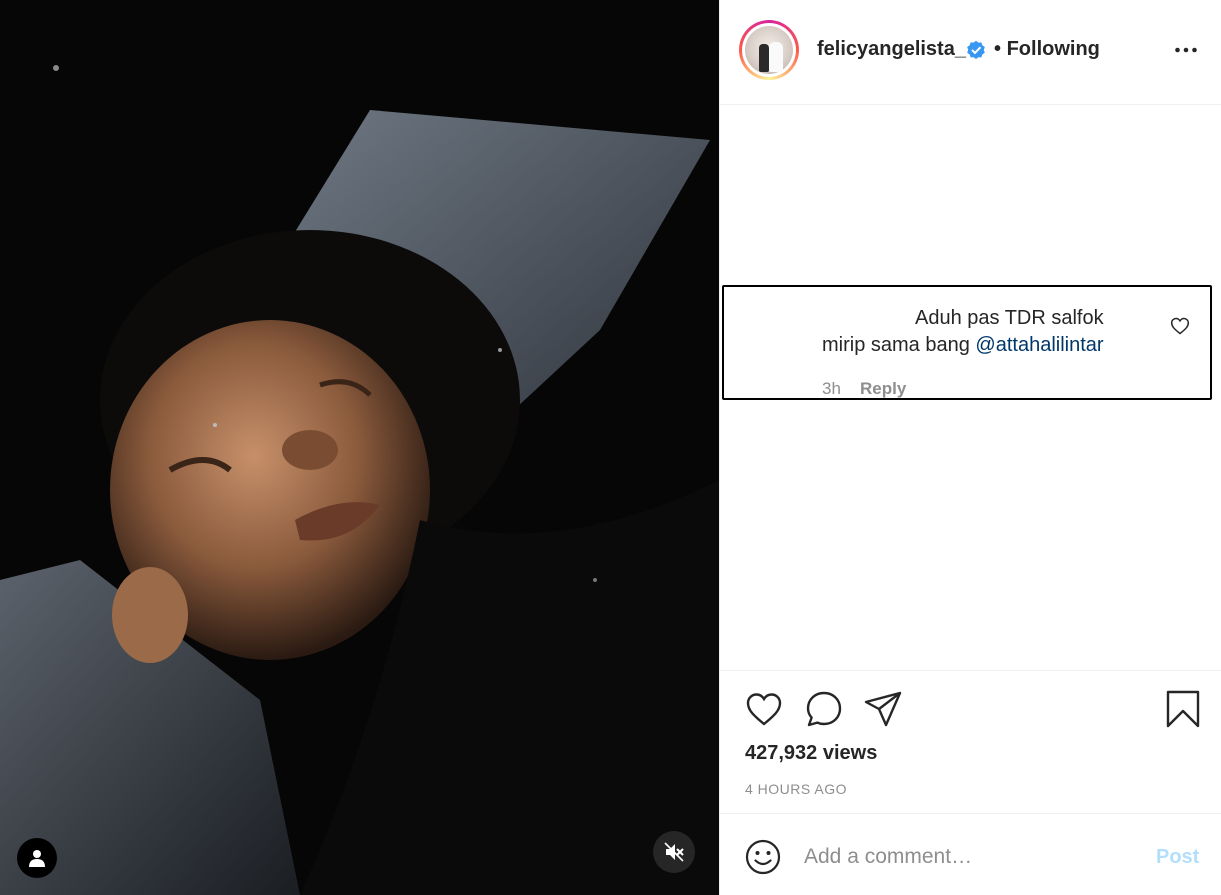 Image resolution: width=1221 pixels, height=895 pixels. I want to click on post-comment-button: Post, so click(1177, 857).